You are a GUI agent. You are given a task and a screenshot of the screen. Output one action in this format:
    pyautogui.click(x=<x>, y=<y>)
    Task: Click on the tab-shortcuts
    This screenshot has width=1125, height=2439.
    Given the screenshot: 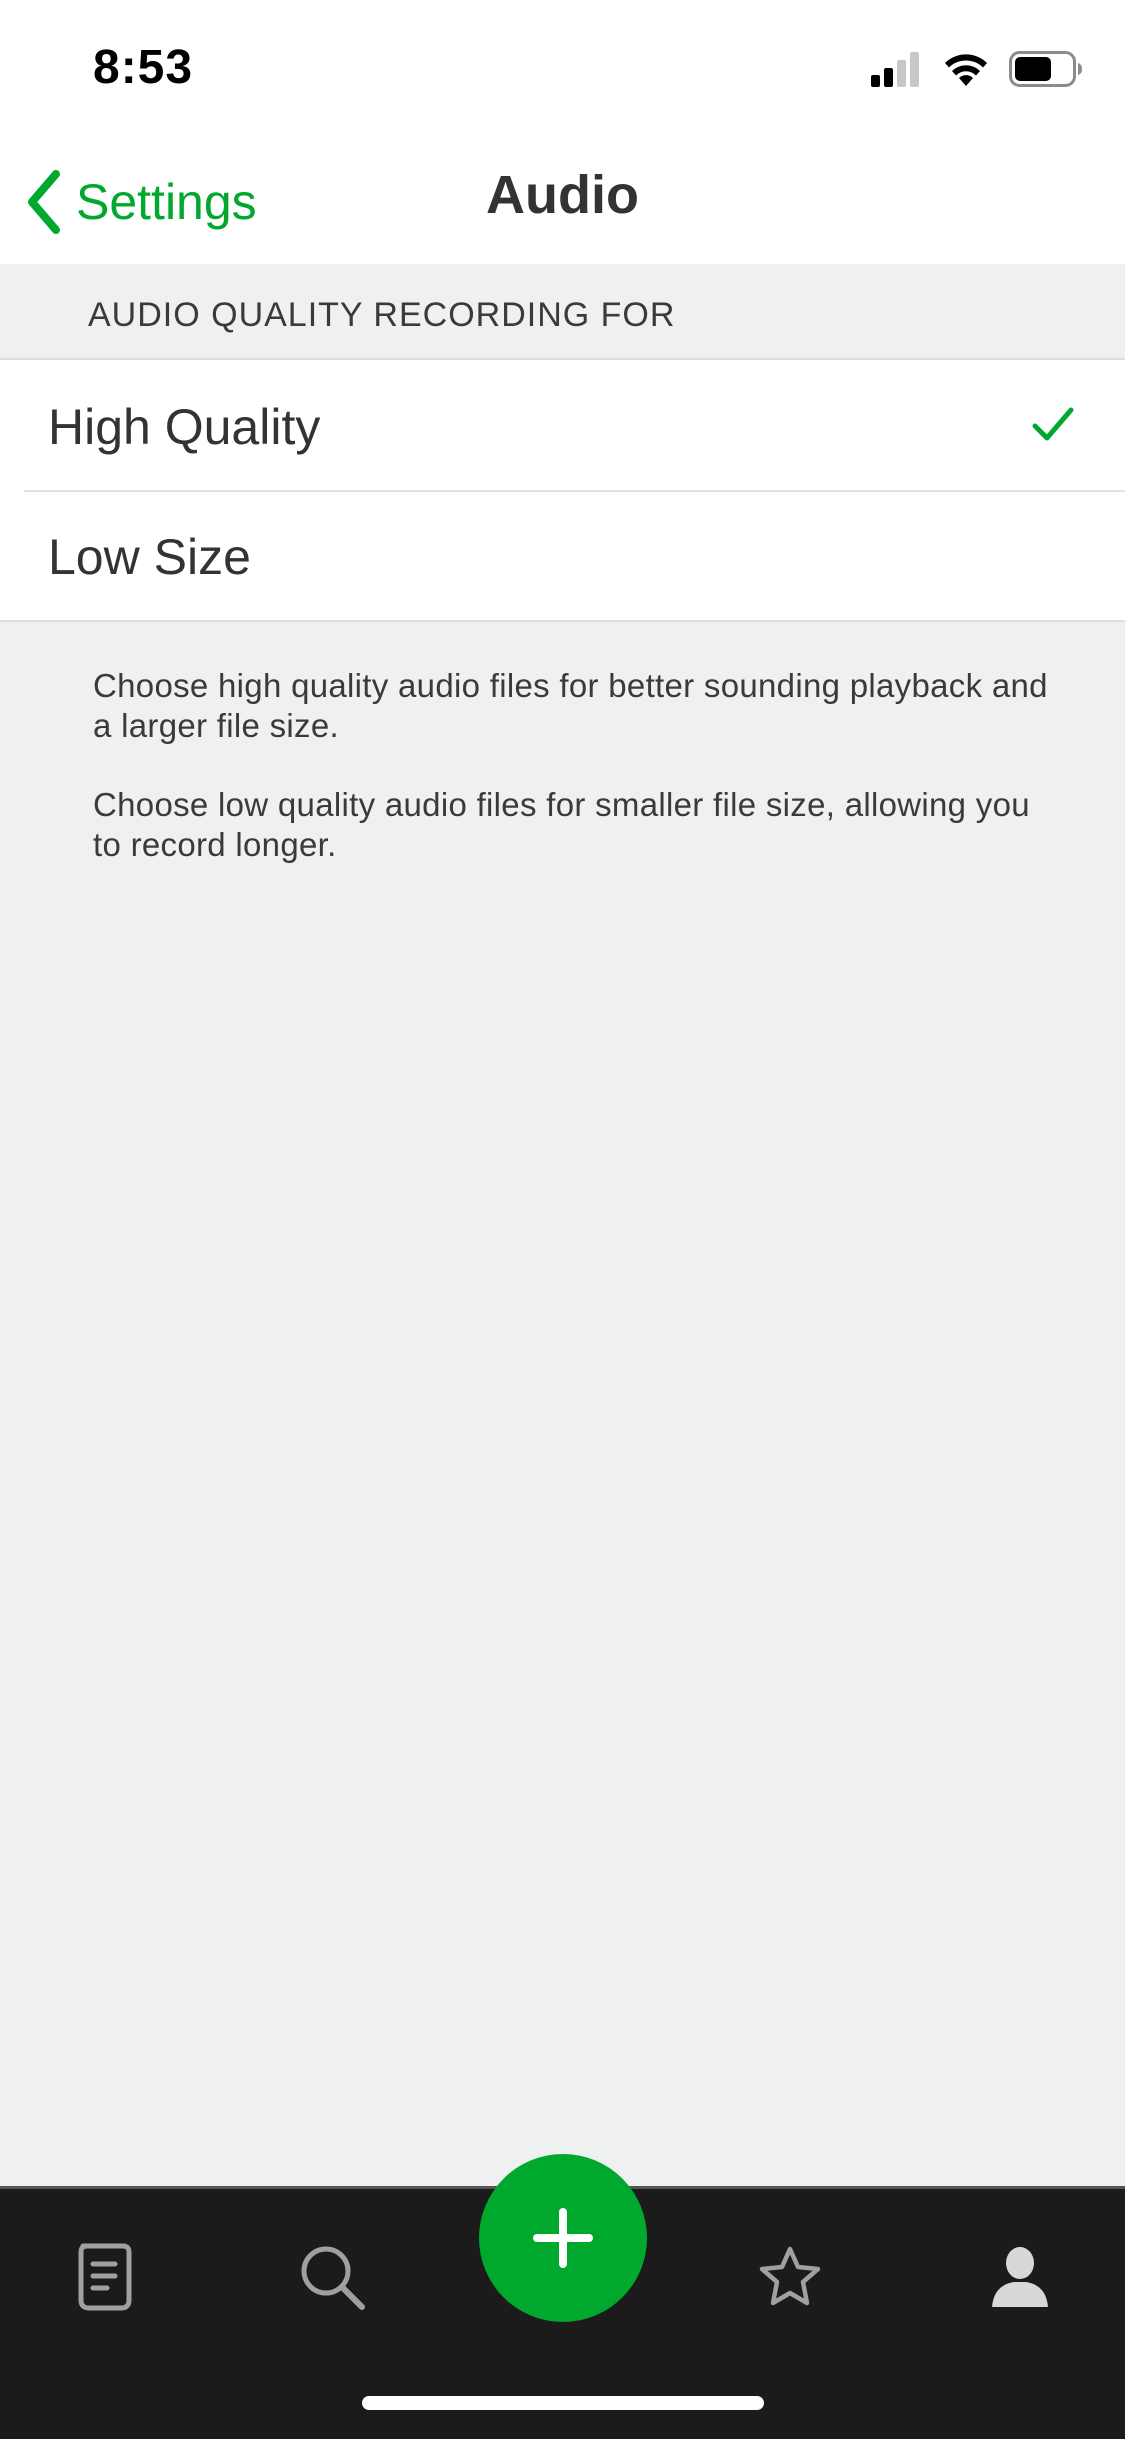 What is the action you would take?
    pyautogui.click(x=790, y=2277)
    